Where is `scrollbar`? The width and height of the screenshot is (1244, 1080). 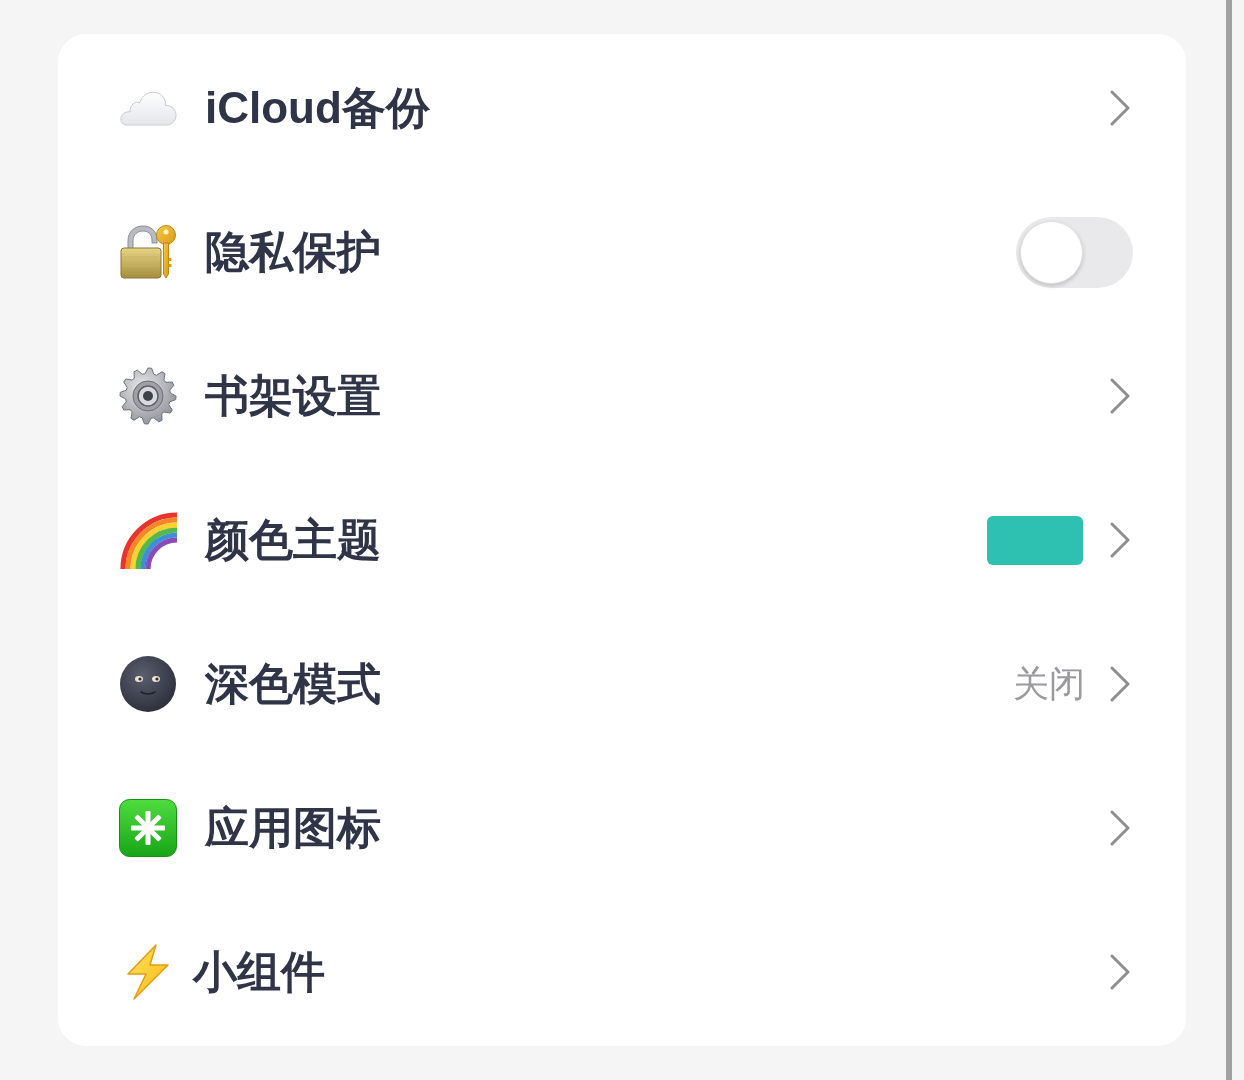
scrollbar is located at coordinates (1229, 540).